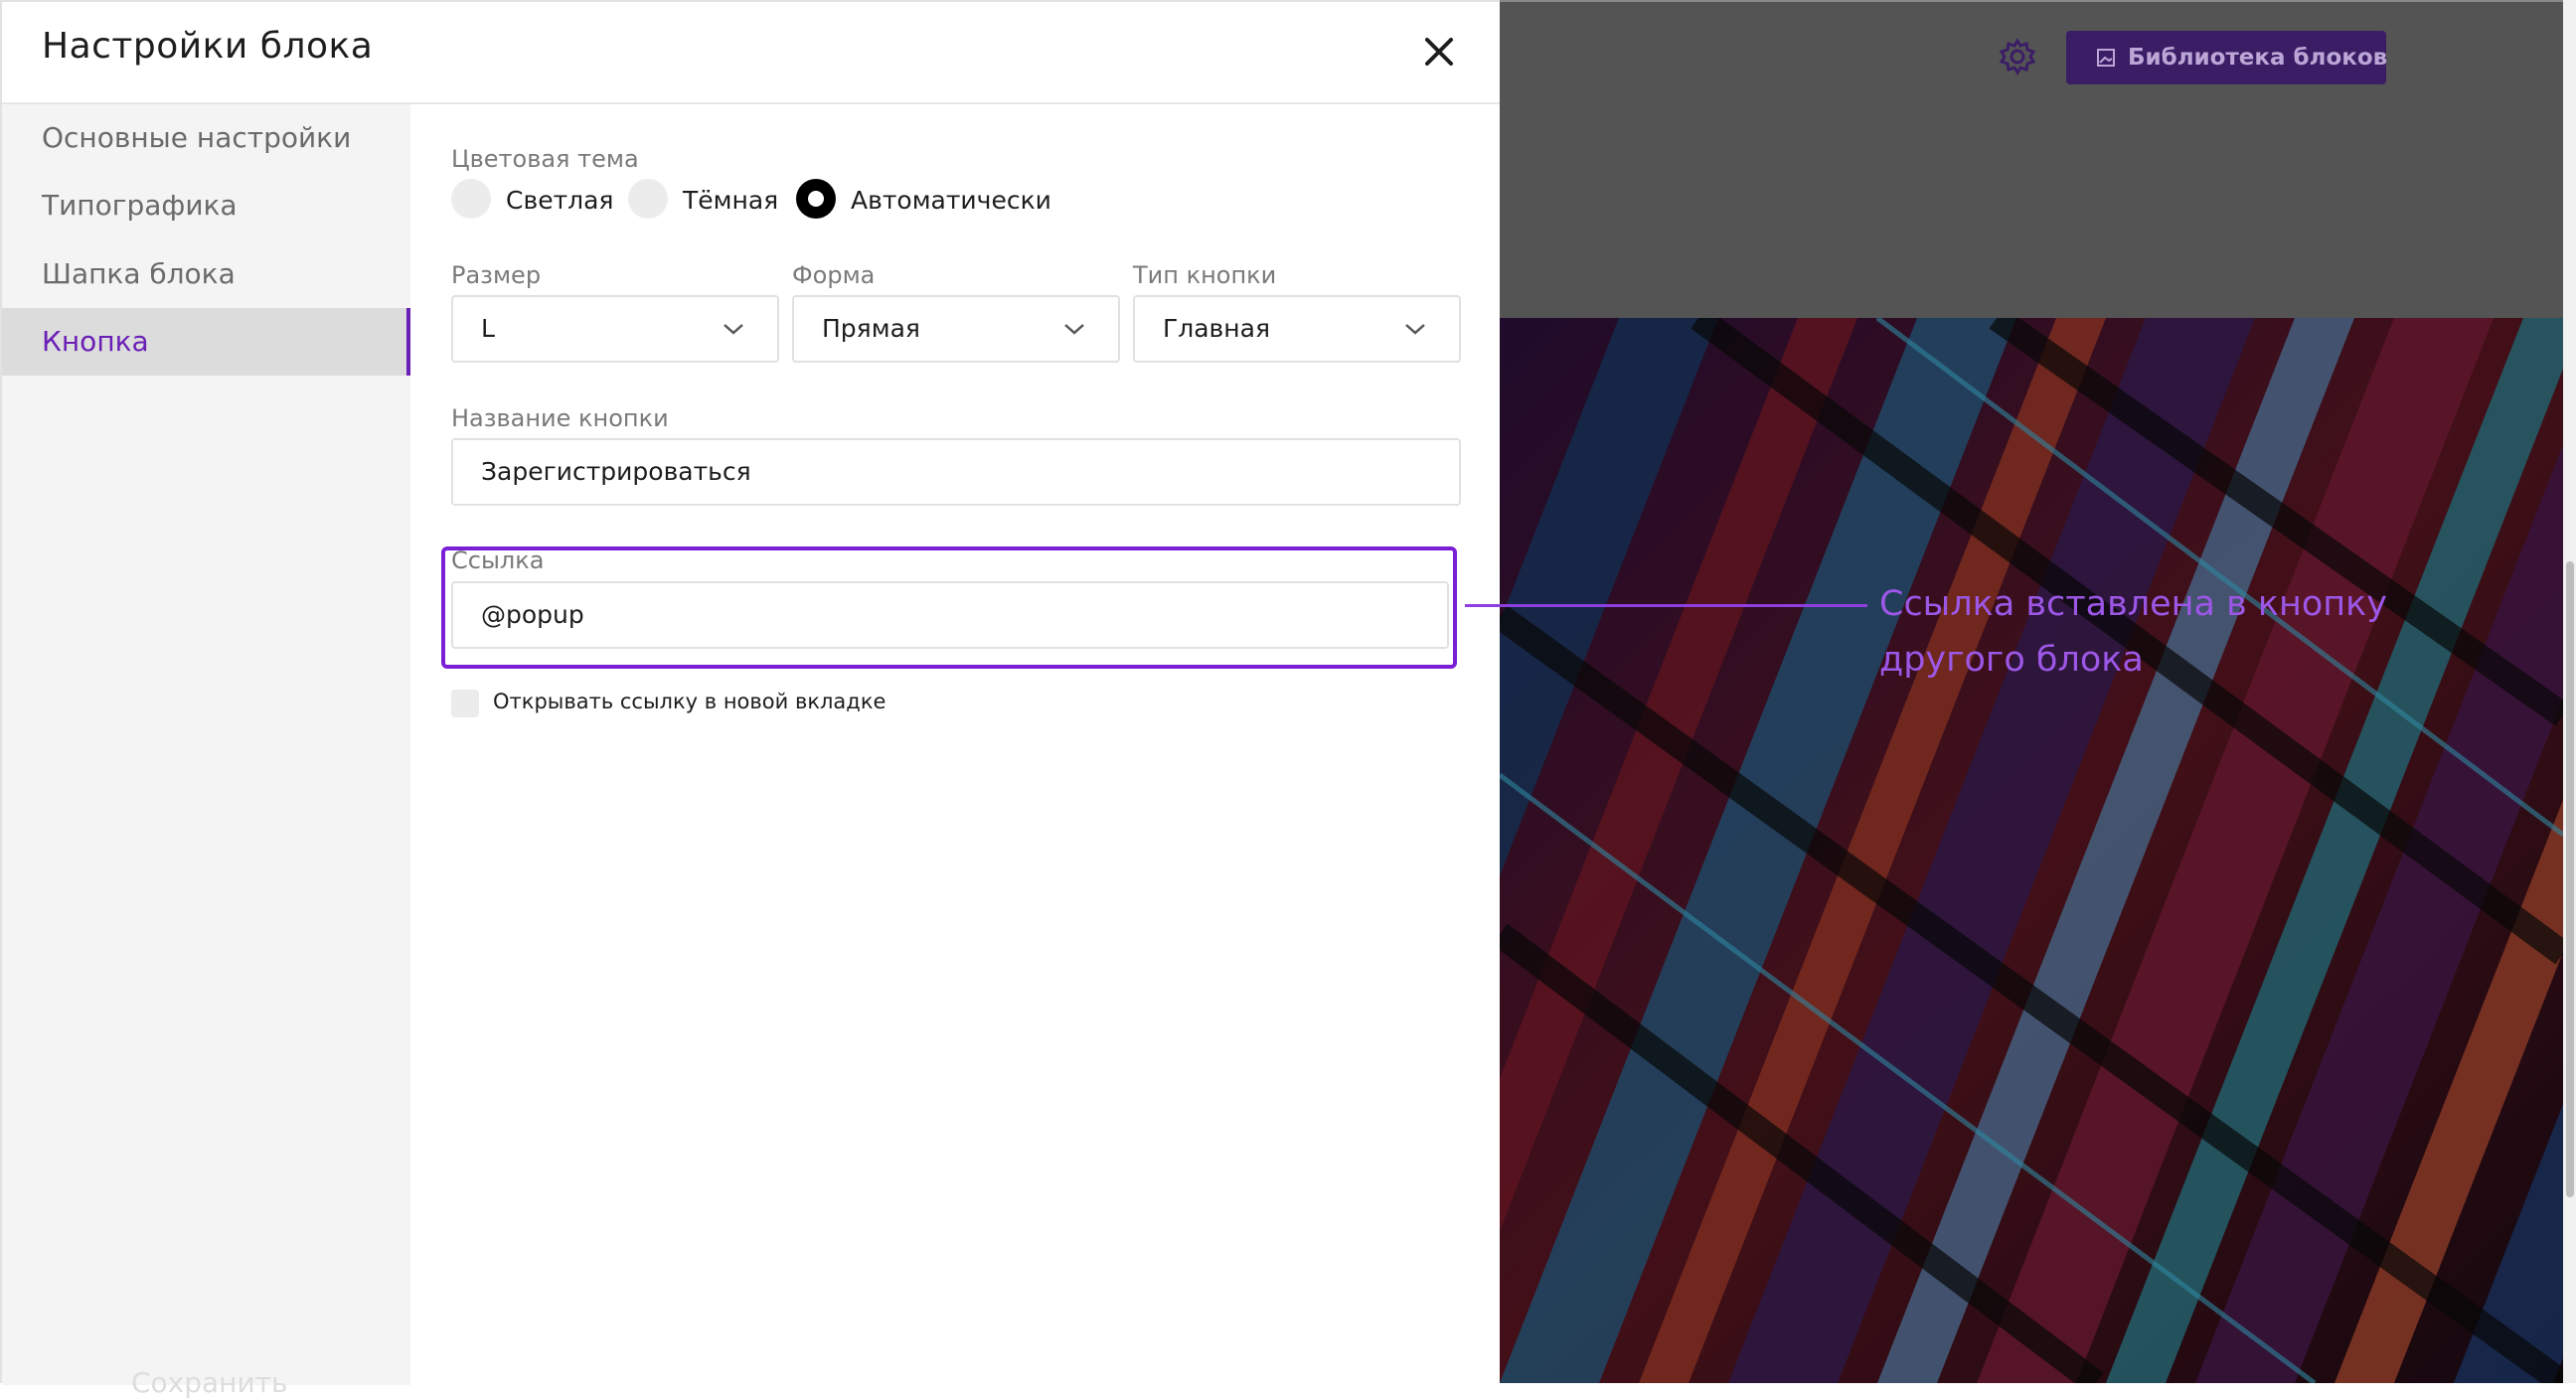 Image resolution: width=2576 pixels, height=1399 pixels. Describe the element at coordinates (208, 46) in the screenshot. I see `modal-title: Настройки блока` at that location.